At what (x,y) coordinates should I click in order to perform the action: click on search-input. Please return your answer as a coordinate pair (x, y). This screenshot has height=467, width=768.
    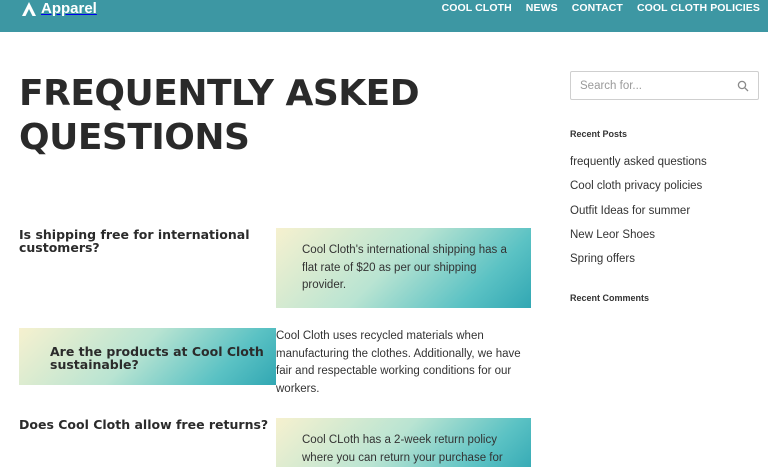
    Looking at the image, I should click on (651, 85).